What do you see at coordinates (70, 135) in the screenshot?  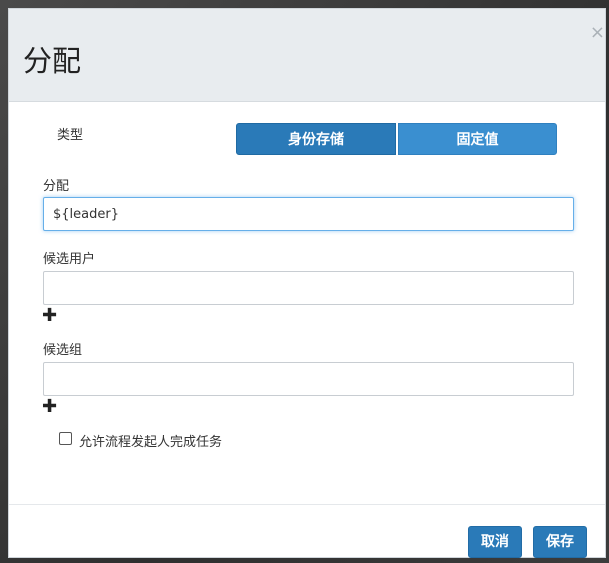 I see `type-label: 类型` at bounding box center [70, 135].